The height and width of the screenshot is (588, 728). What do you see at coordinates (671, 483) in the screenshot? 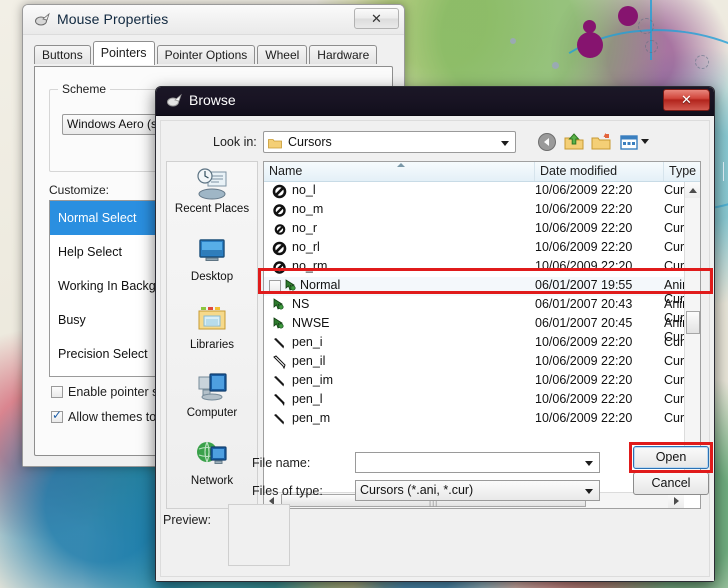
I see `cancel-button: Cancel` at bounding box center [671, 483].